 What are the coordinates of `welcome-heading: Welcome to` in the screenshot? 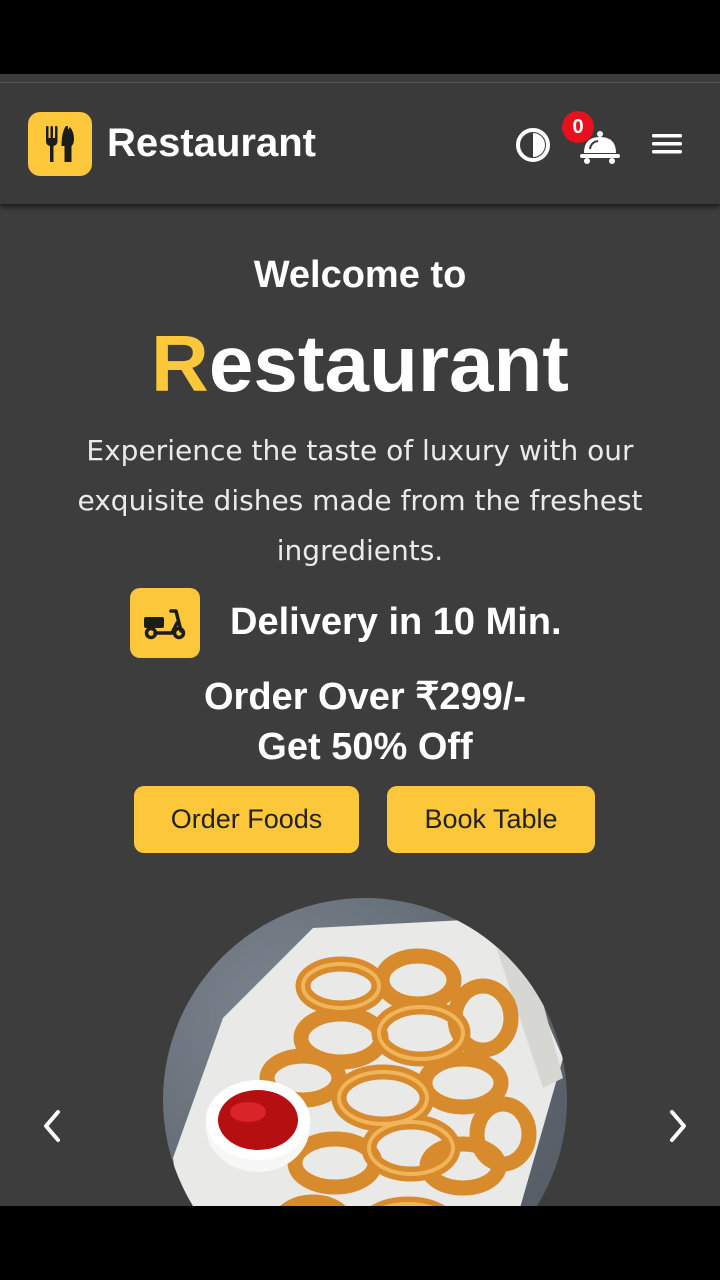 It's located at (360, 275).